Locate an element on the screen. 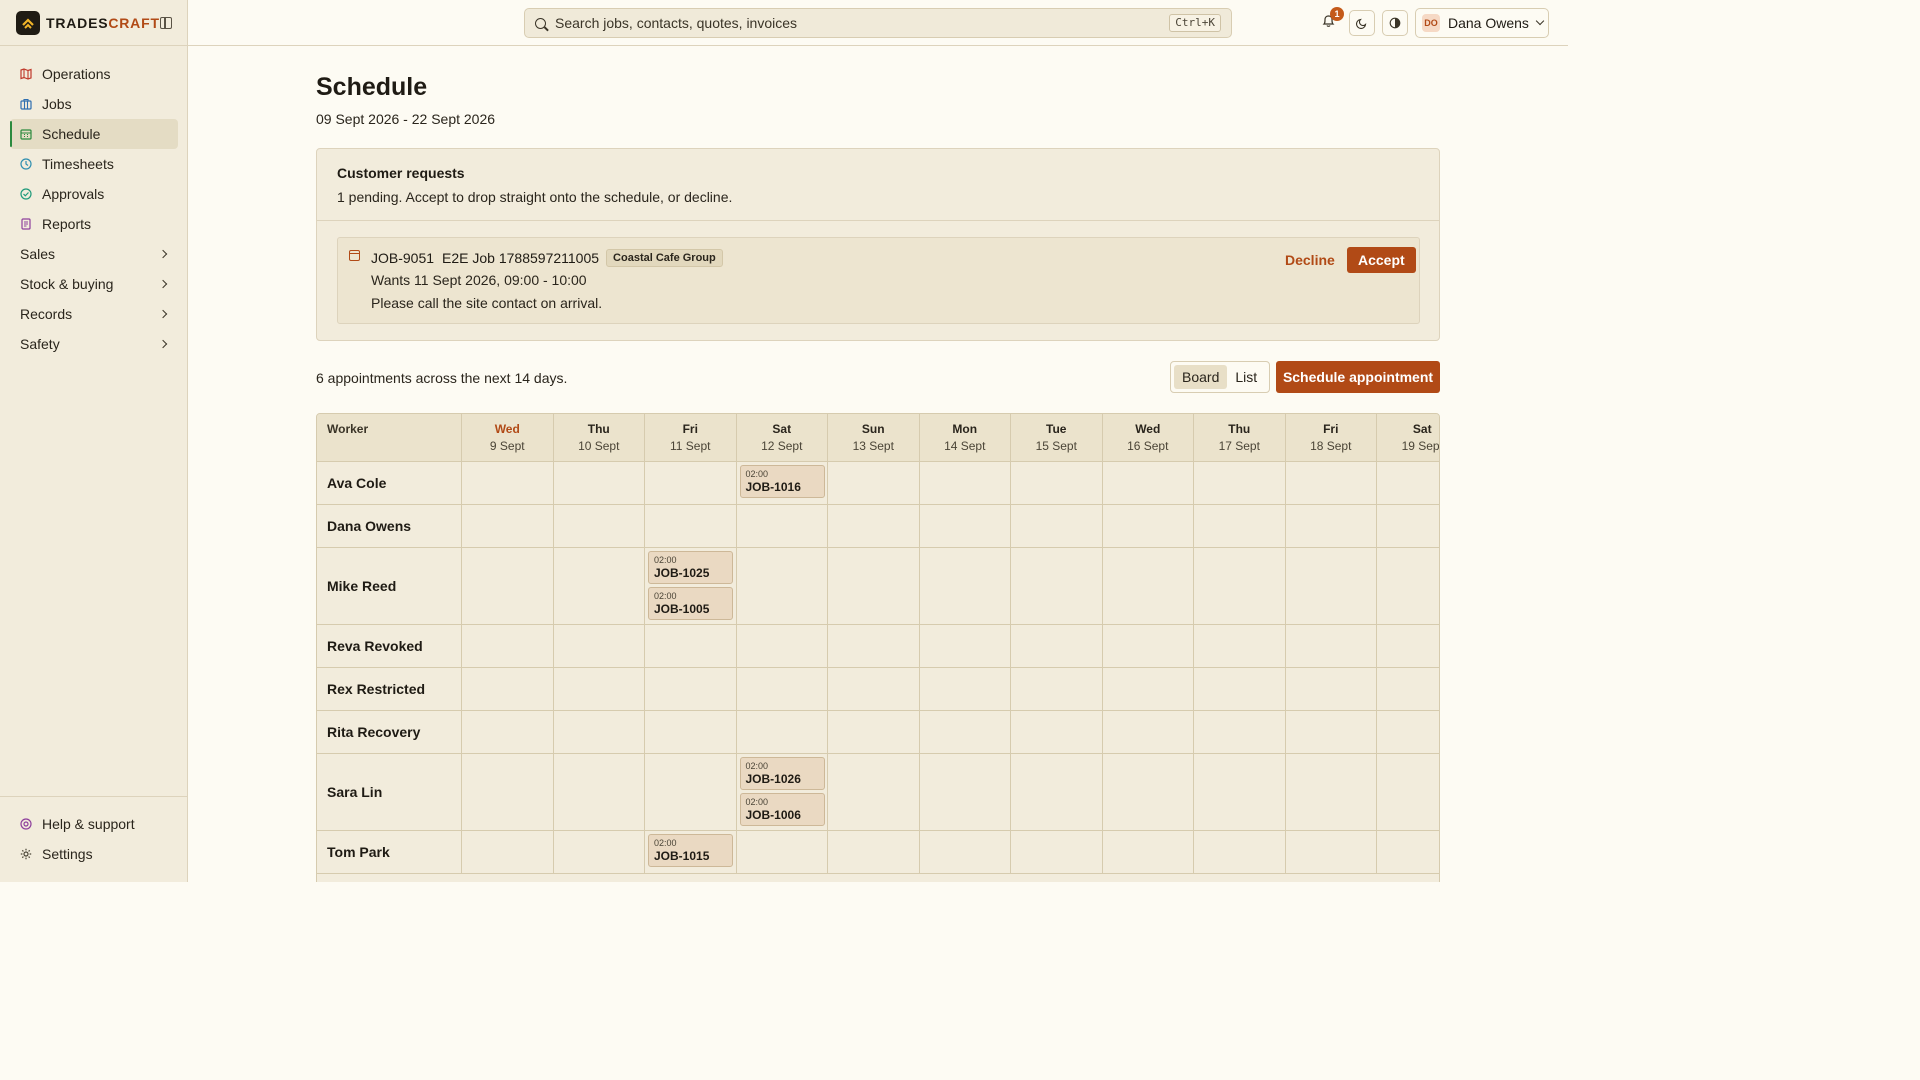 This screenshot has width=1920, height=1080. appointment-card: 02:00 JOB-1005 is located at coordinates (690, 603).